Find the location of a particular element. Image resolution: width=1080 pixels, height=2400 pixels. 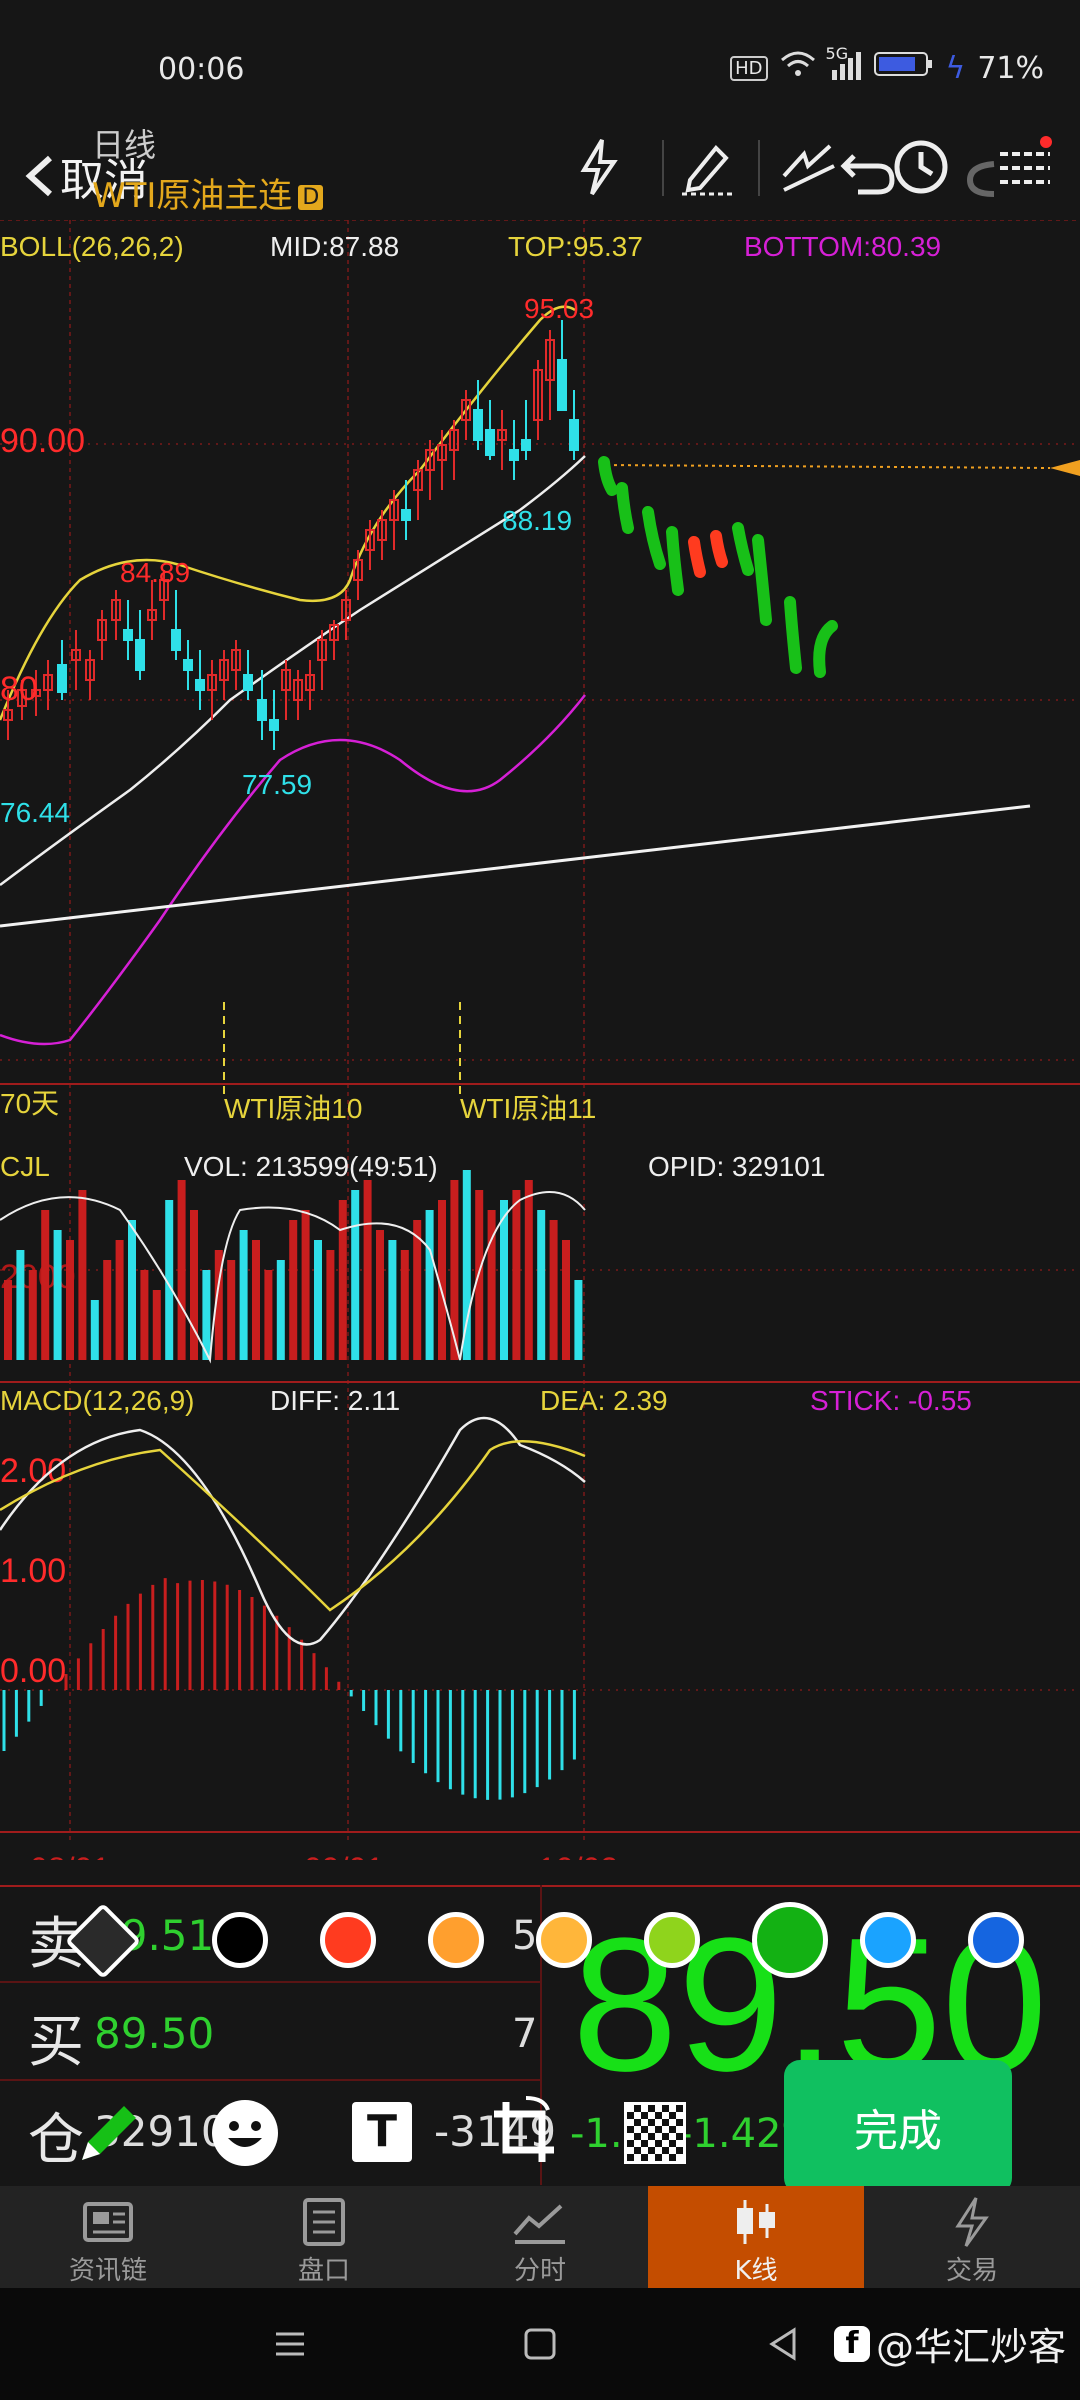

volume-label: CJL is located at coordinates (25, 1166).